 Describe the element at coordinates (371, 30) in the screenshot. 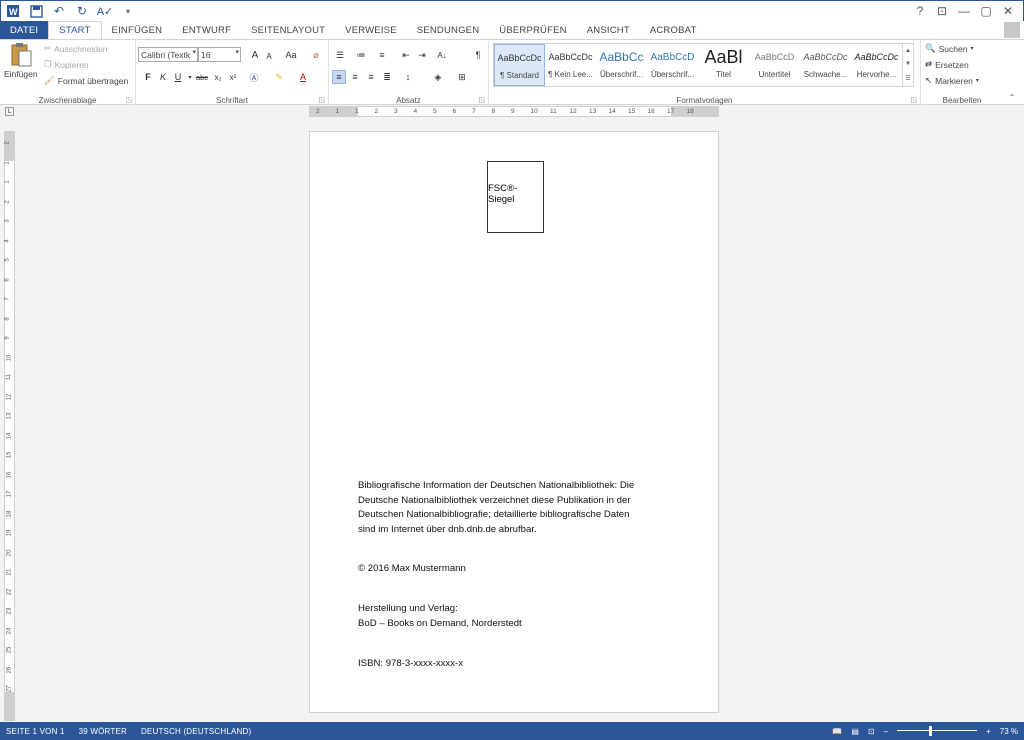

I see `tab-references: VERWEISE` at that location.